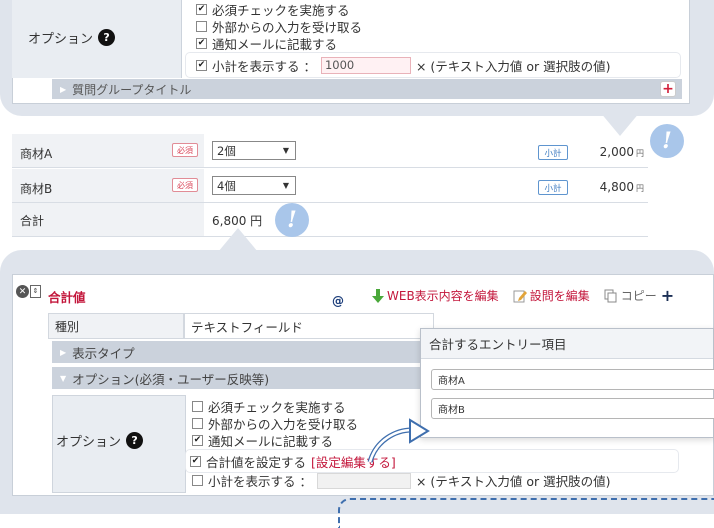  What do you see at coordinates (630, 295) in the screenshot?
I see `copy-button: コピー` at bounding box center [630, 295].